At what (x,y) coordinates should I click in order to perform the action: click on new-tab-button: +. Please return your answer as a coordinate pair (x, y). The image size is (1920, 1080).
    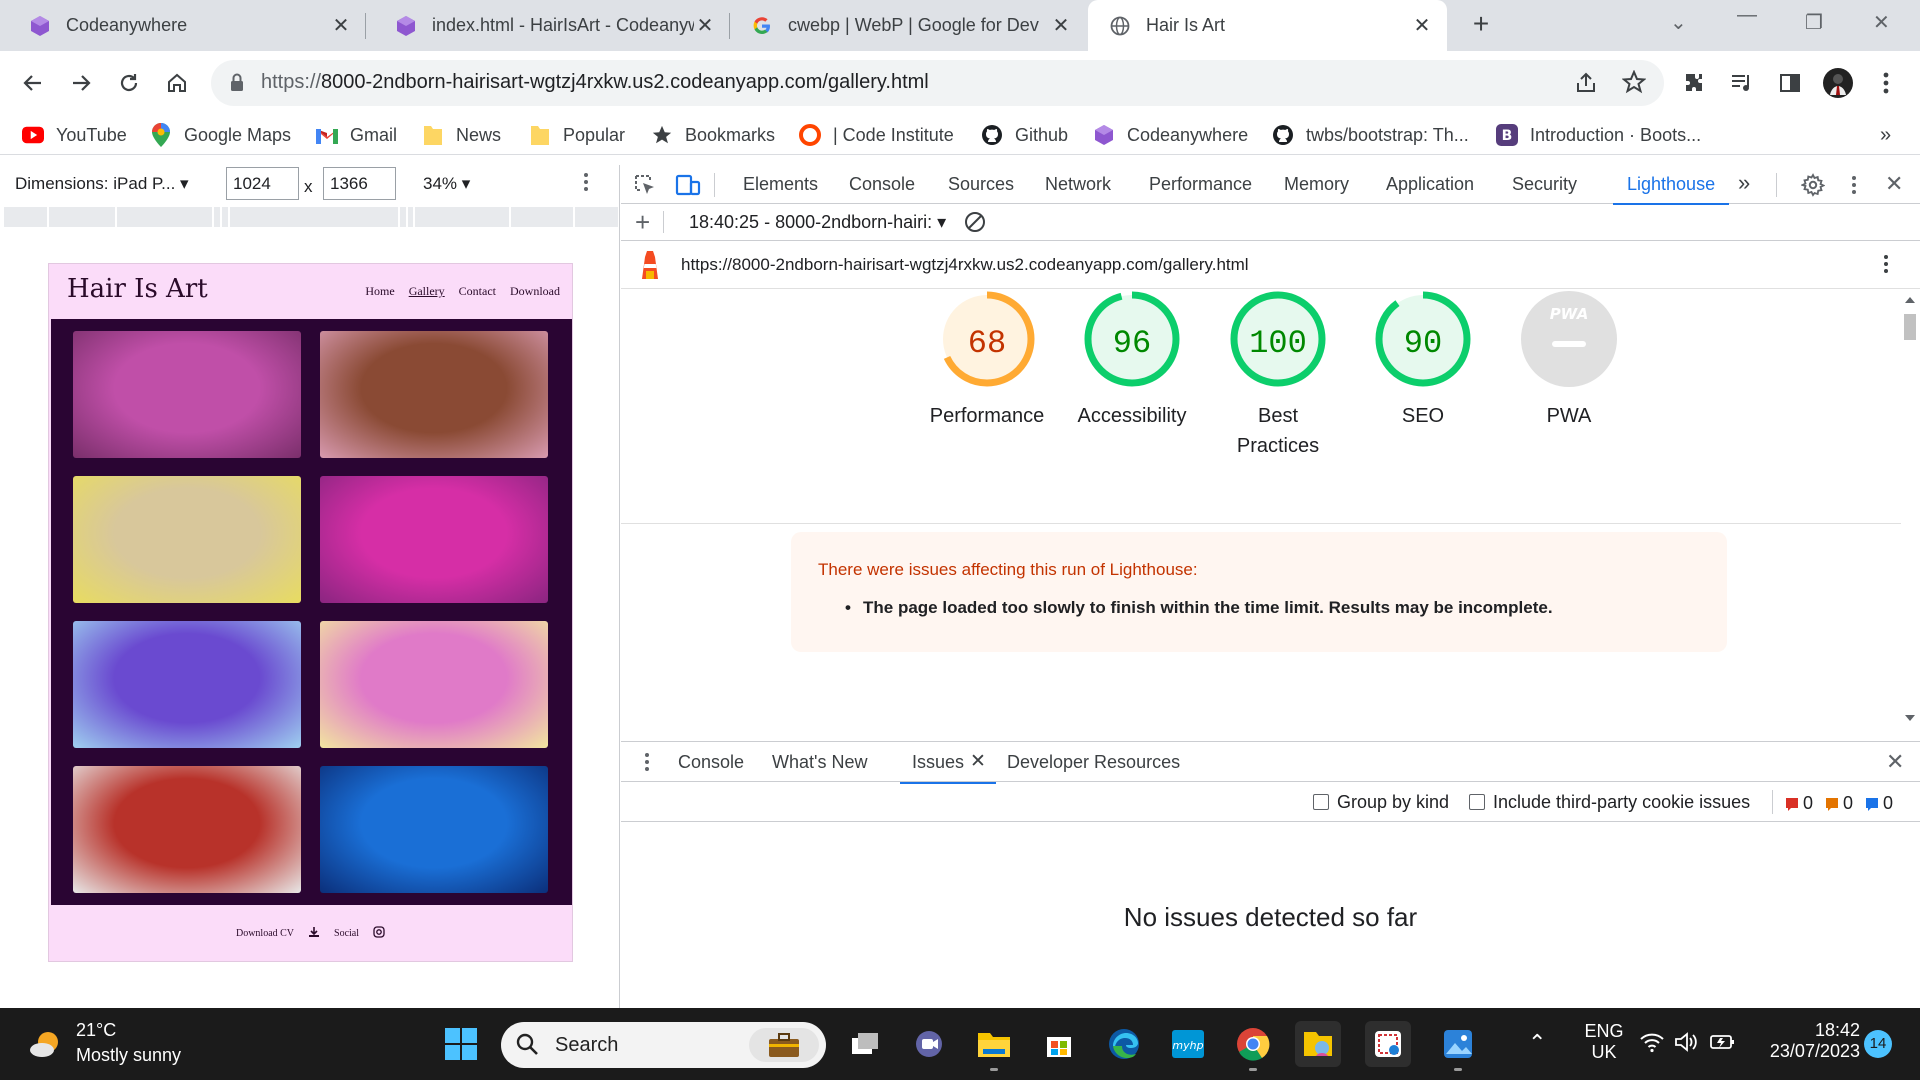
    Looking at the image, I should click on (1481, 25).